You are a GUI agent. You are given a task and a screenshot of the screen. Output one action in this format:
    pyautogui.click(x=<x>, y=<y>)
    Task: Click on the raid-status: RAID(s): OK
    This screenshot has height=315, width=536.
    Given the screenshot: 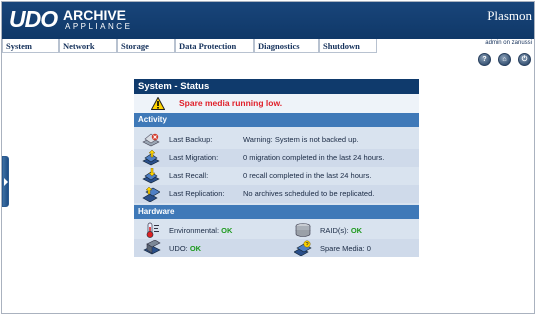 What is the action you would take?
    pyautogui.click(x=341, y=230)
    